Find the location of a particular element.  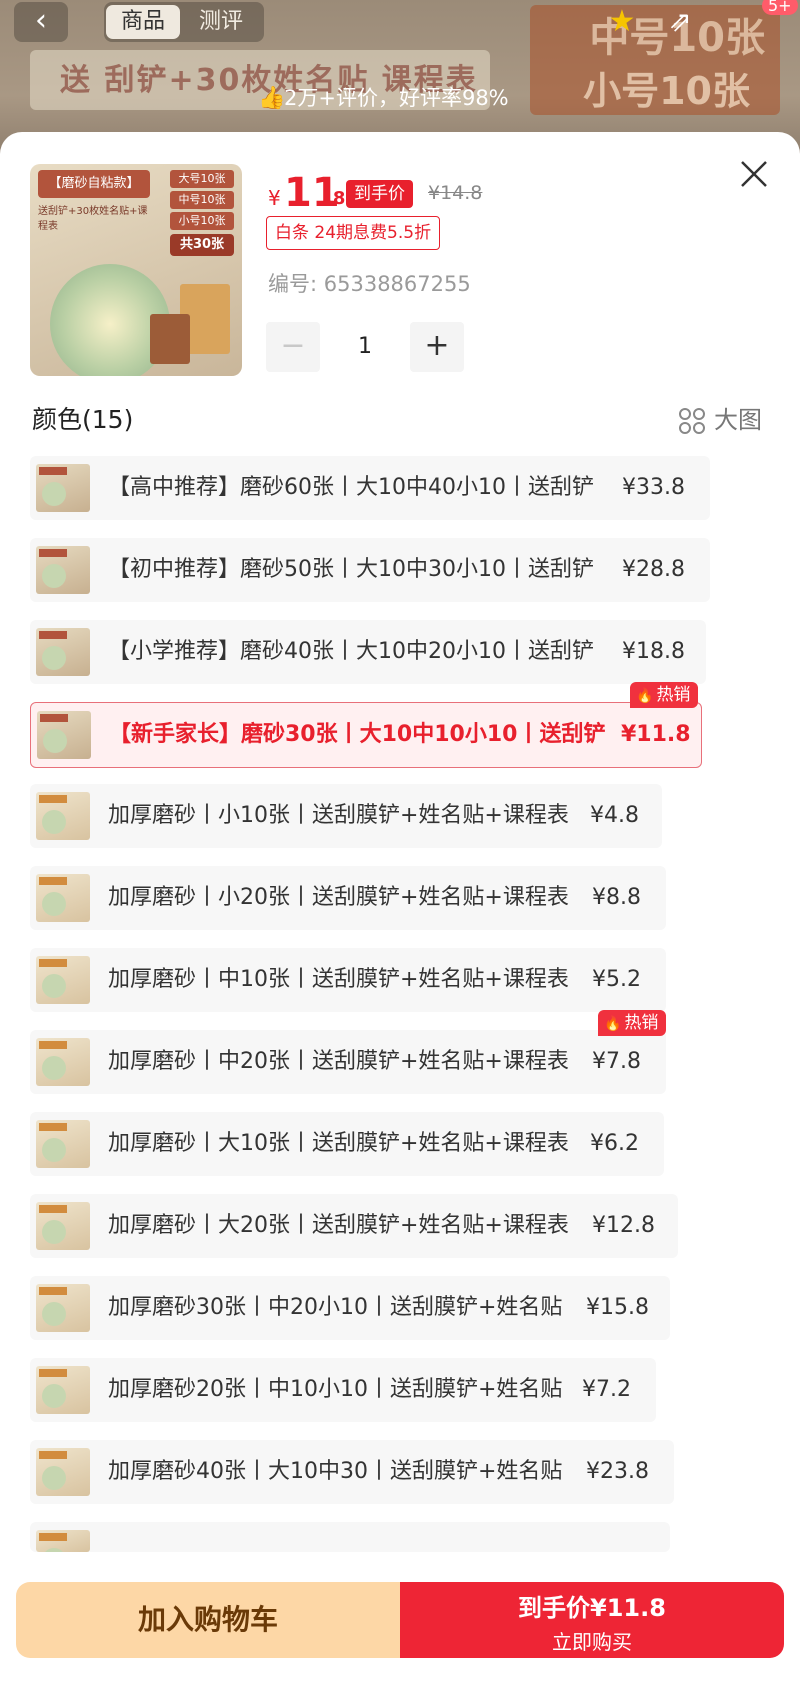

option-price: ¥6.2 is located at coordinates (614, 1143).